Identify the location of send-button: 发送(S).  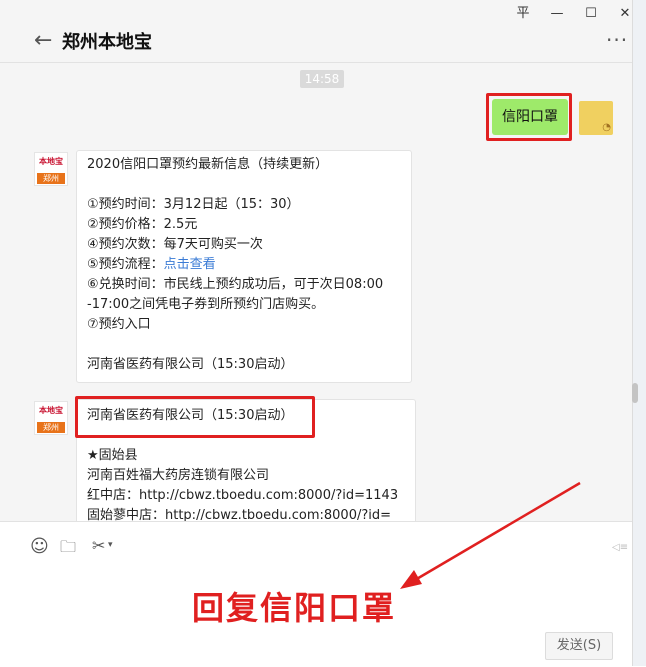
(579, 646).